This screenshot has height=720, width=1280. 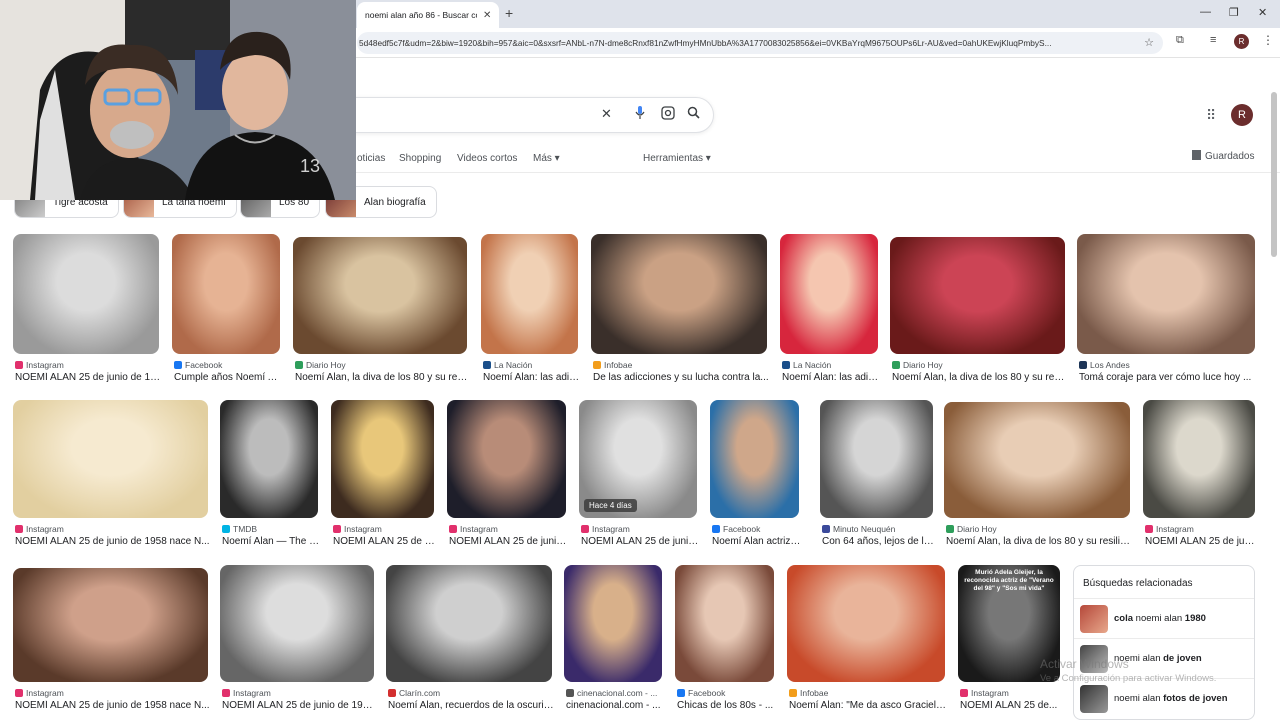 What do you see at coordinates (487, 15) in the screenshot?
I see `tab-close-icon: ✕` at bounding box center [487, 15].